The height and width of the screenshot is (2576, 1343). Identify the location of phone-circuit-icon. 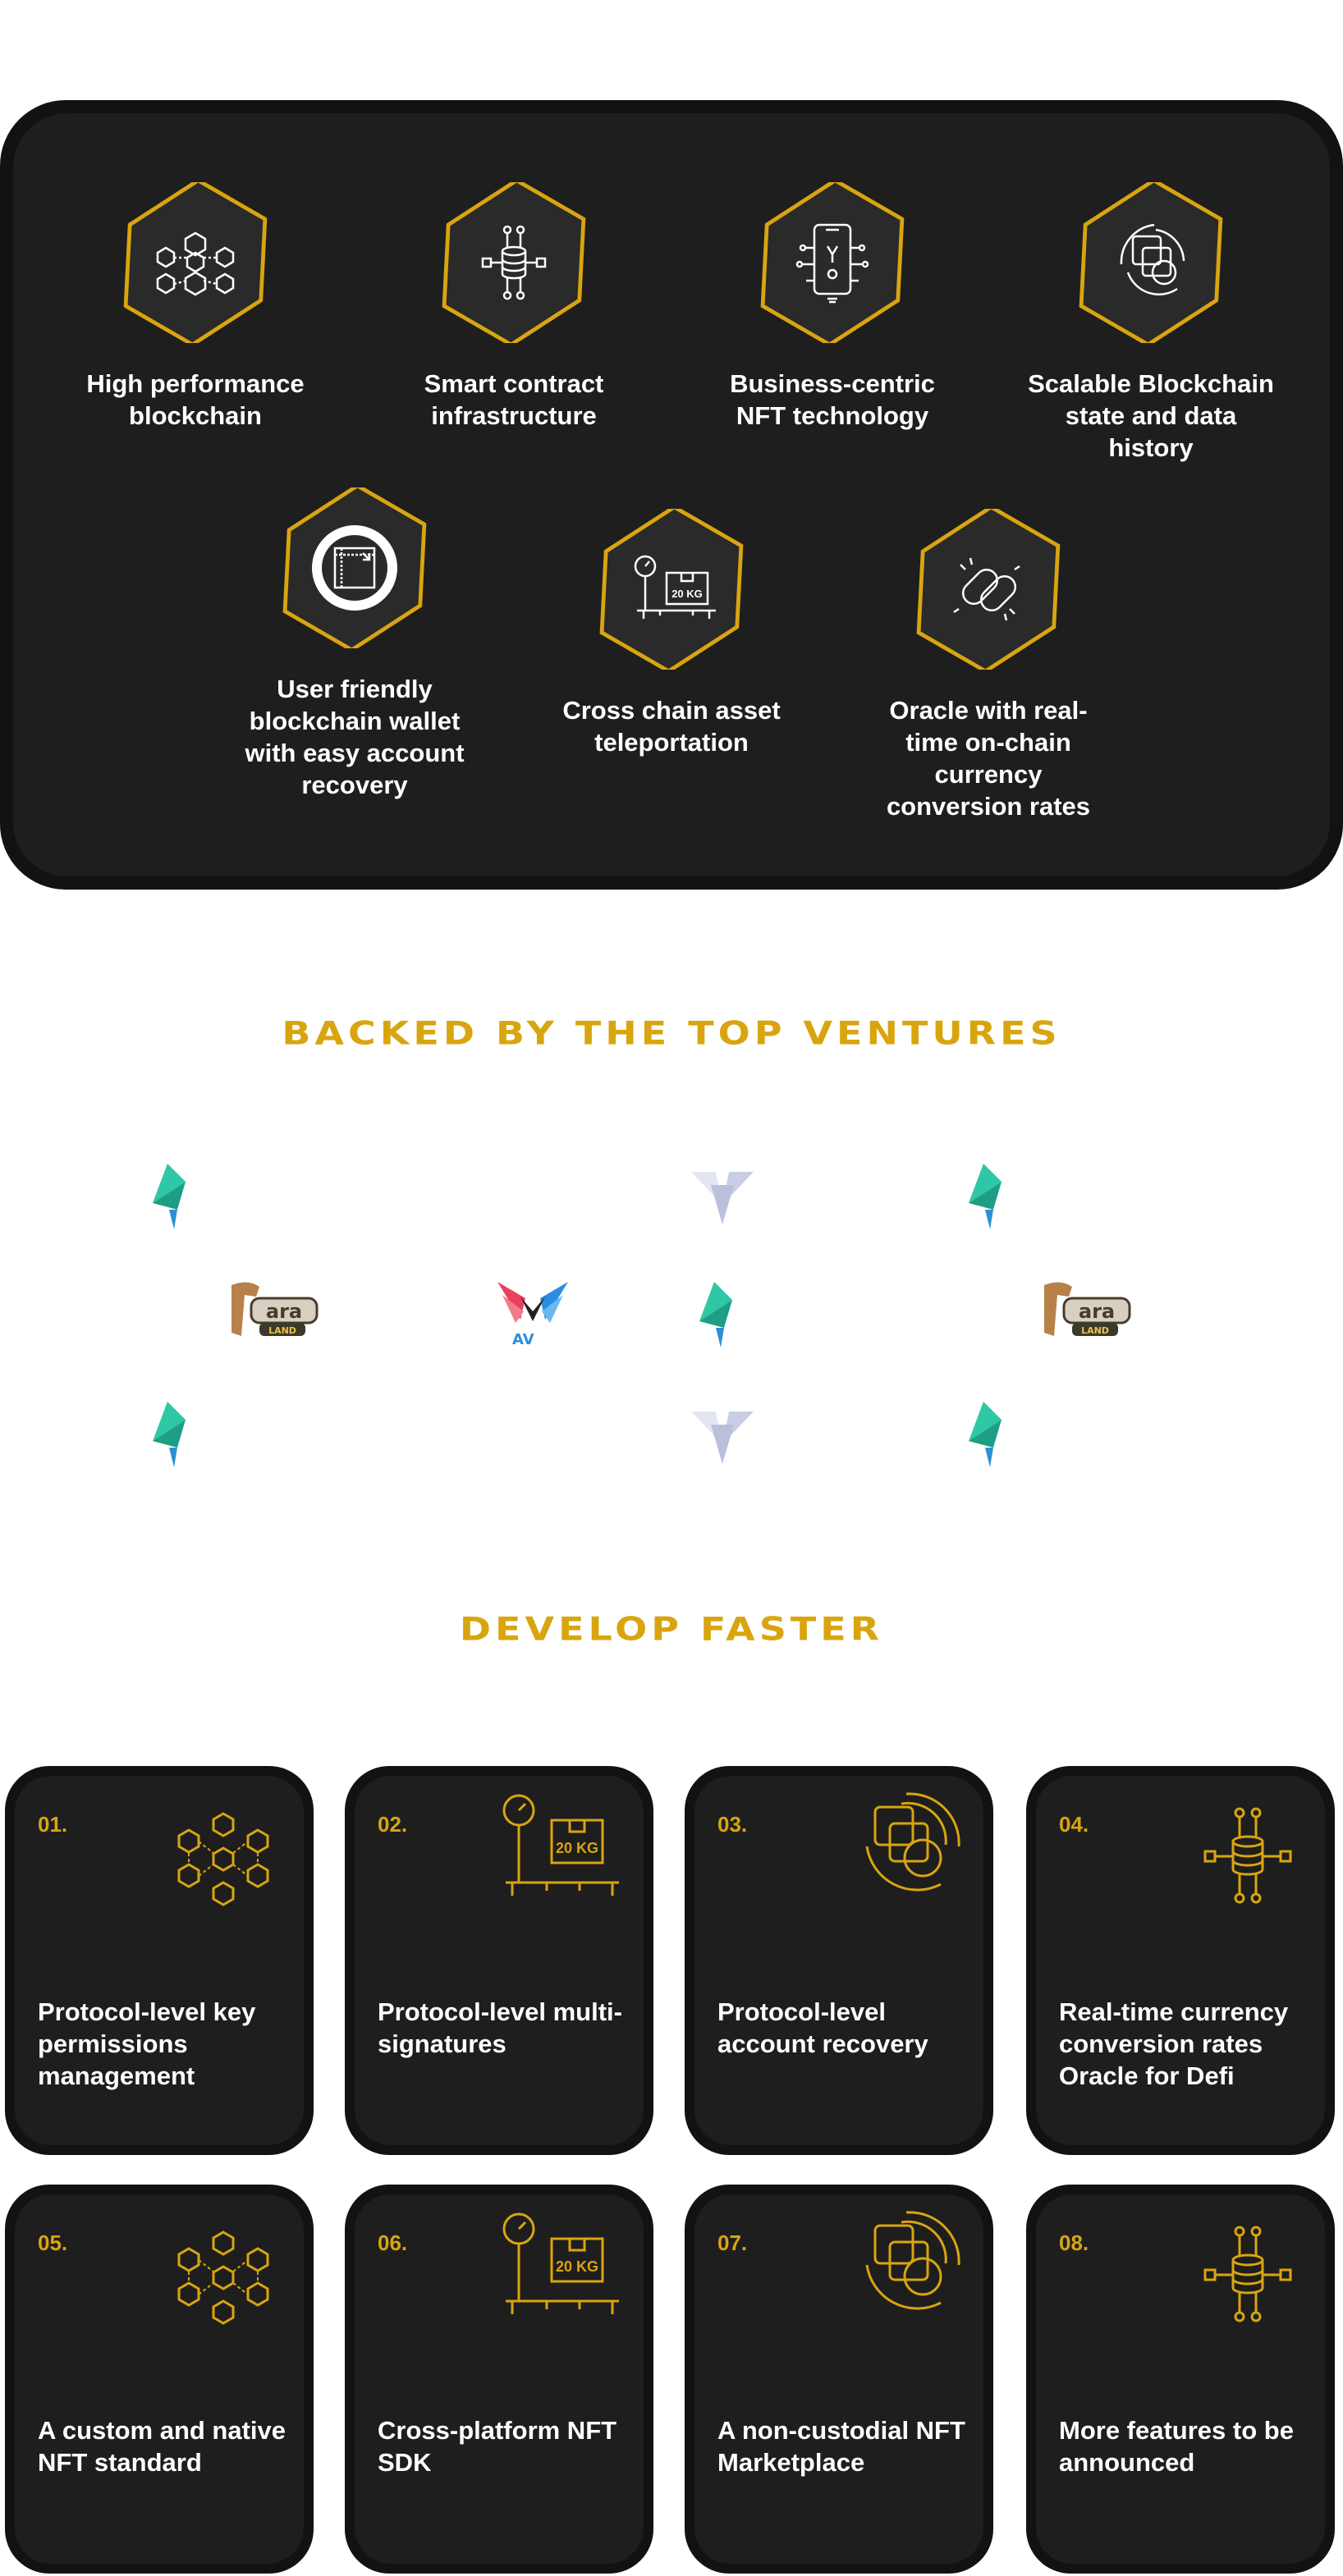
(833, 262).